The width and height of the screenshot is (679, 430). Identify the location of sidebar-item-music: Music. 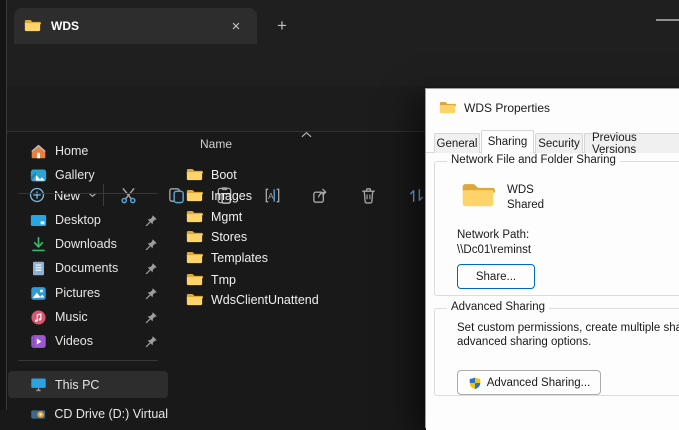
(88, 317).